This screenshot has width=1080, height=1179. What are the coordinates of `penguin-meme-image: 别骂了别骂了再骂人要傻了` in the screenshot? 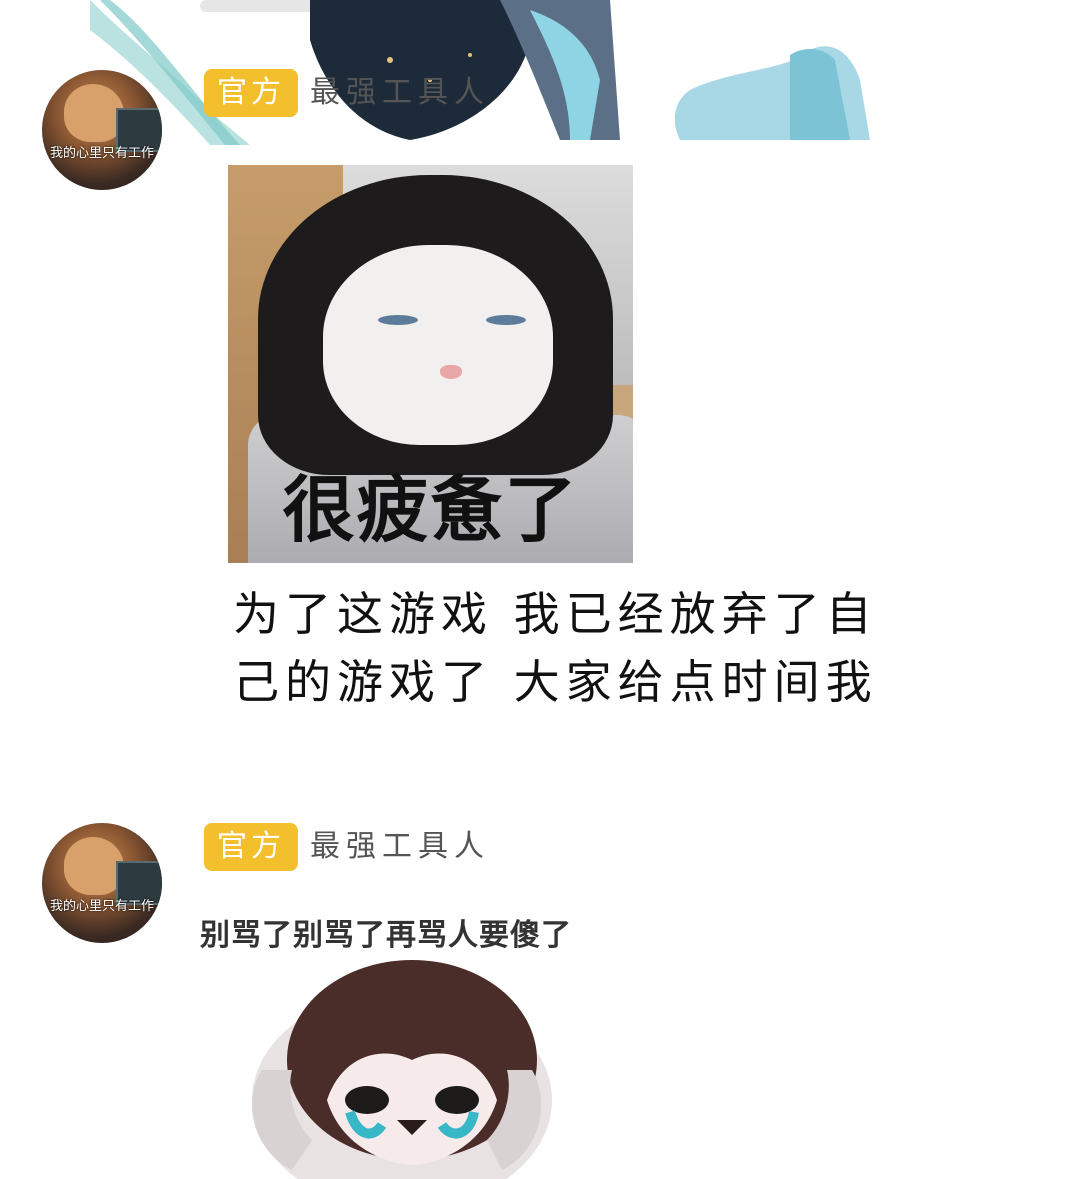 It's located at (397, 1039).